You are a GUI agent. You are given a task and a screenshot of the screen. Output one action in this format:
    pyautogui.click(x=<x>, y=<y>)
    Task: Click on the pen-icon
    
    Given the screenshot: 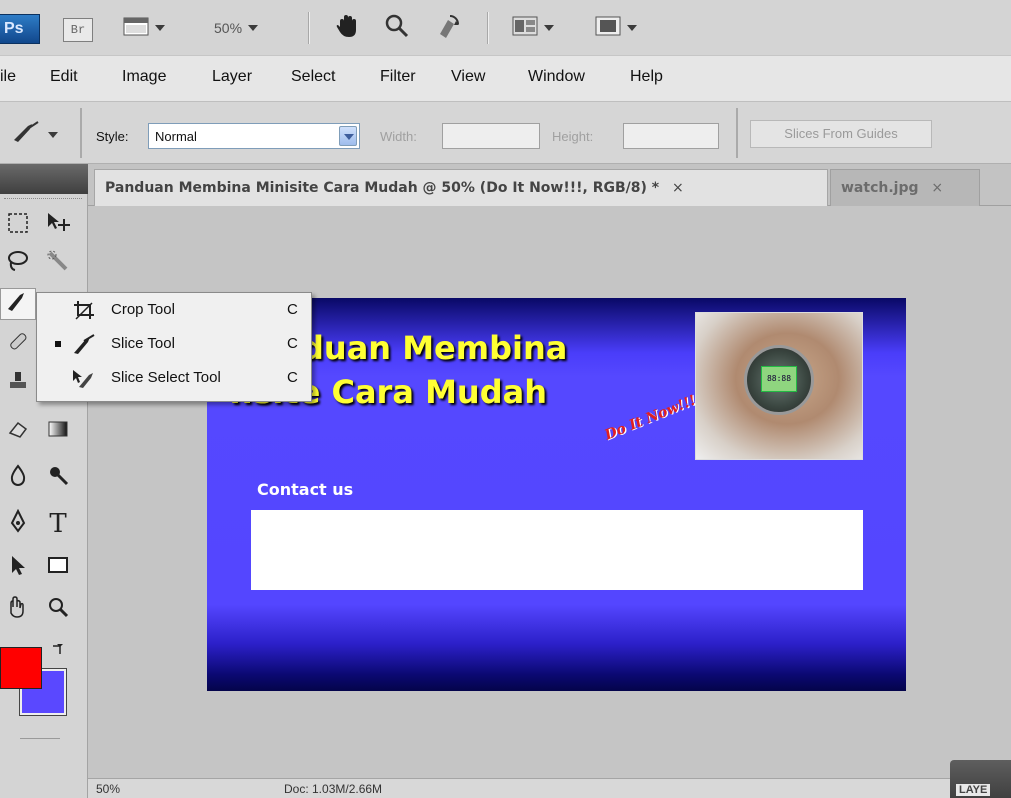 What is the action you would take?
    pyautogui.click(x=18, y=523)
    